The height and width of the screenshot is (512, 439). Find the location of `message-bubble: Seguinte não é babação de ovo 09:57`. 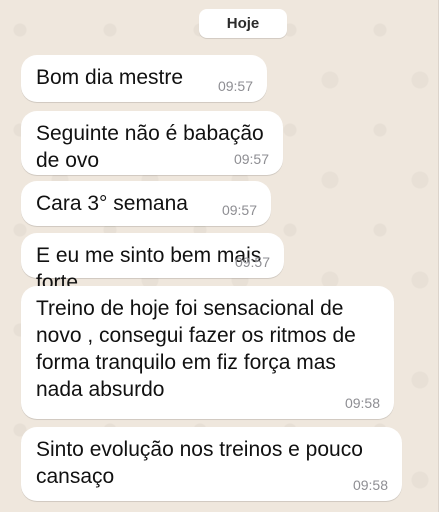

message-bubble: Seguinte não é babação de ovo 09:57 is located at coordinates (152, 143).